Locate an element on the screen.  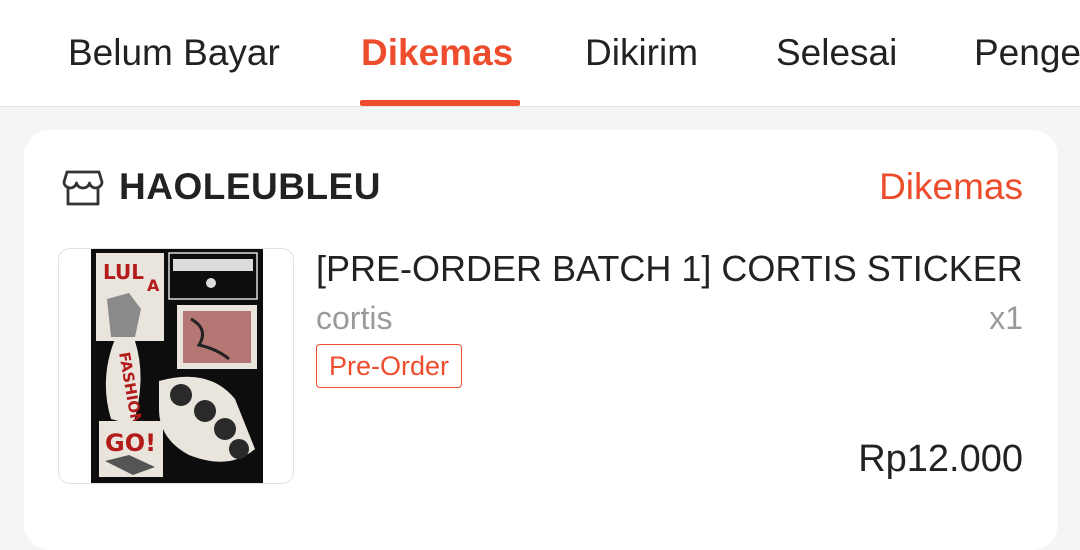
tab-dikemas: Dikemas is located at coordinates (437, 53).